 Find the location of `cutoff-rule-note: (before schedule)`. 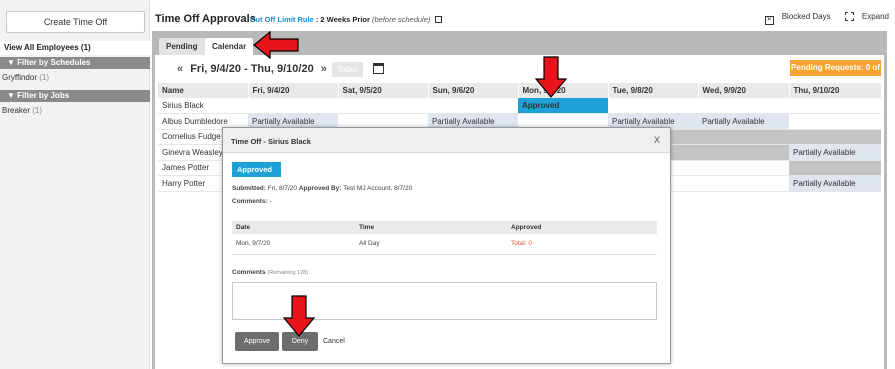

cutoff-rule-note: (before schedule) is located at coordinates (401, 19).